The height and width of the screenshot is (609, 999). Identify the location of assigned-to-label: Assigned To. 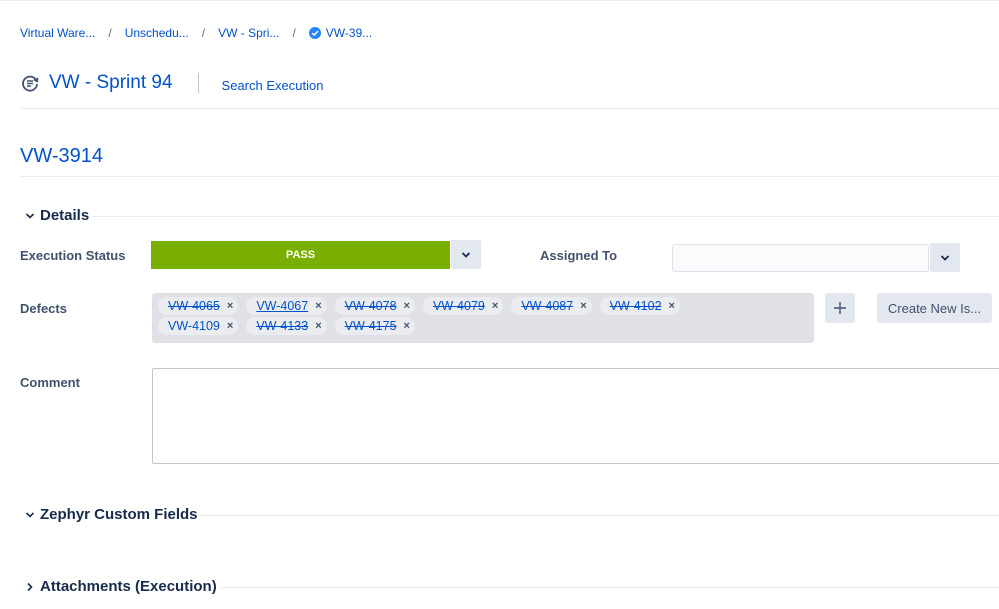
(579, 255).